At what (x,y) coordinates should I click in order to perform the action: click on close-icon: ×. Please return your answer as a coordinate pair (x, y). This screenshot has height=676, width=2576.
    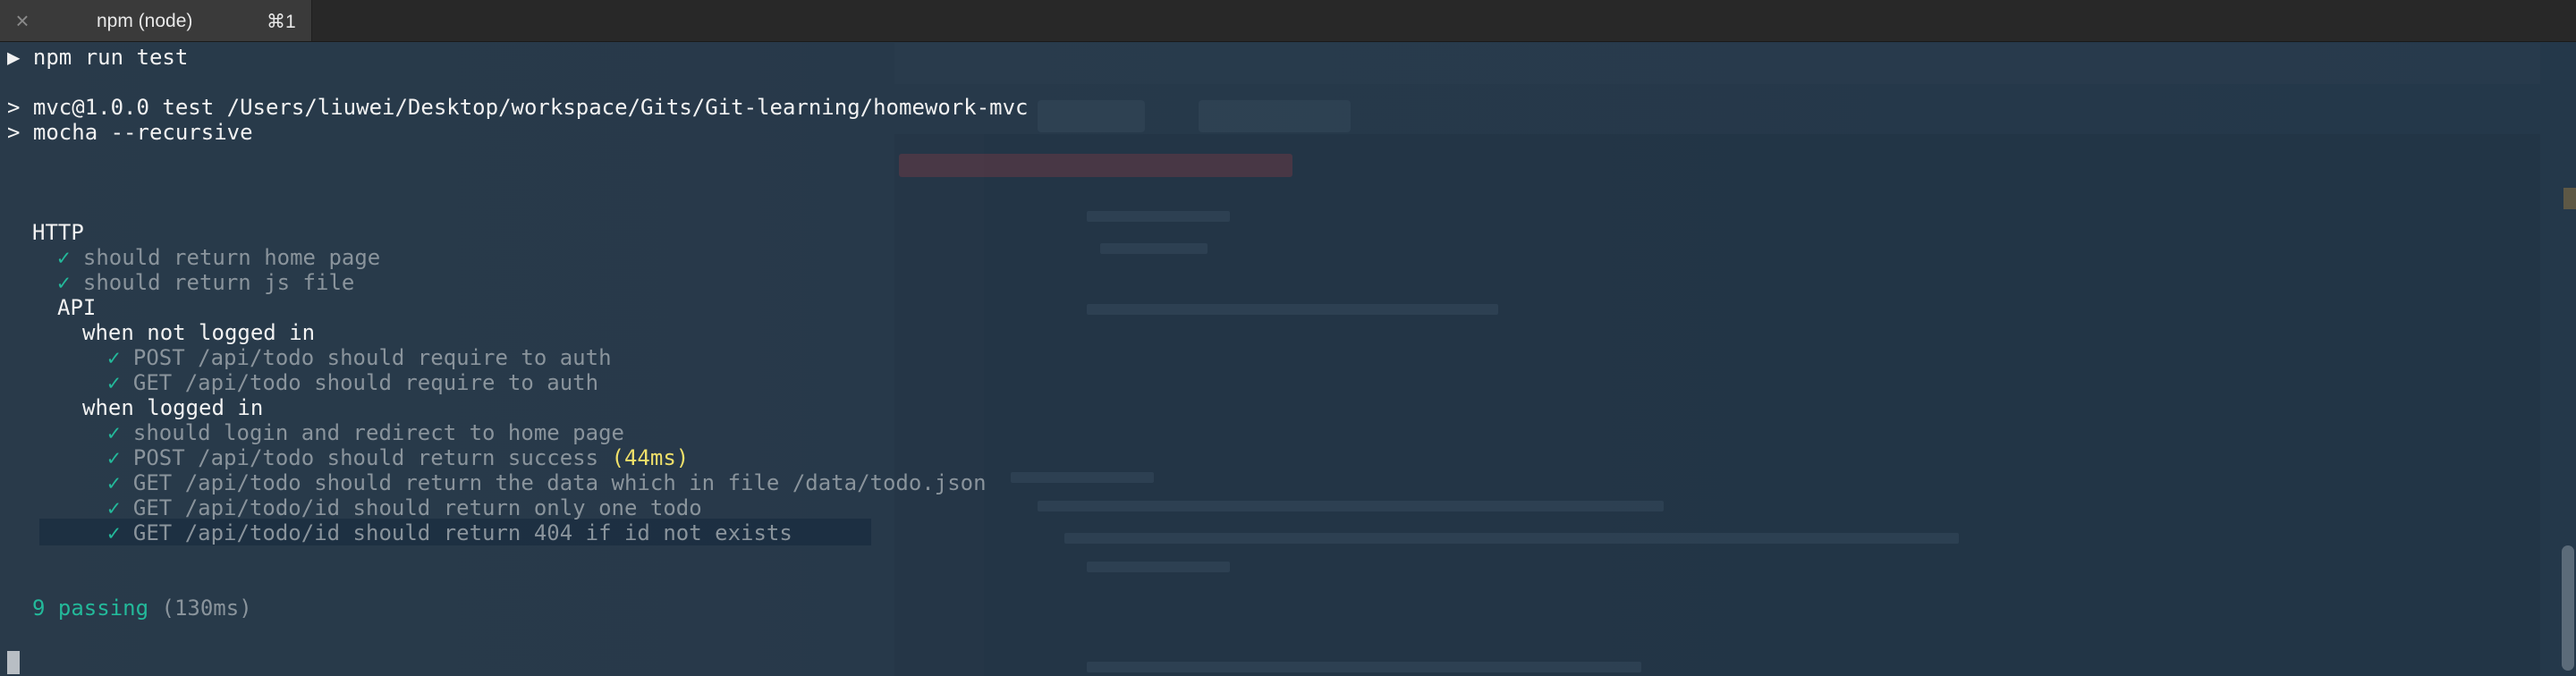
    Looking at the image, I should click on (22, 20).